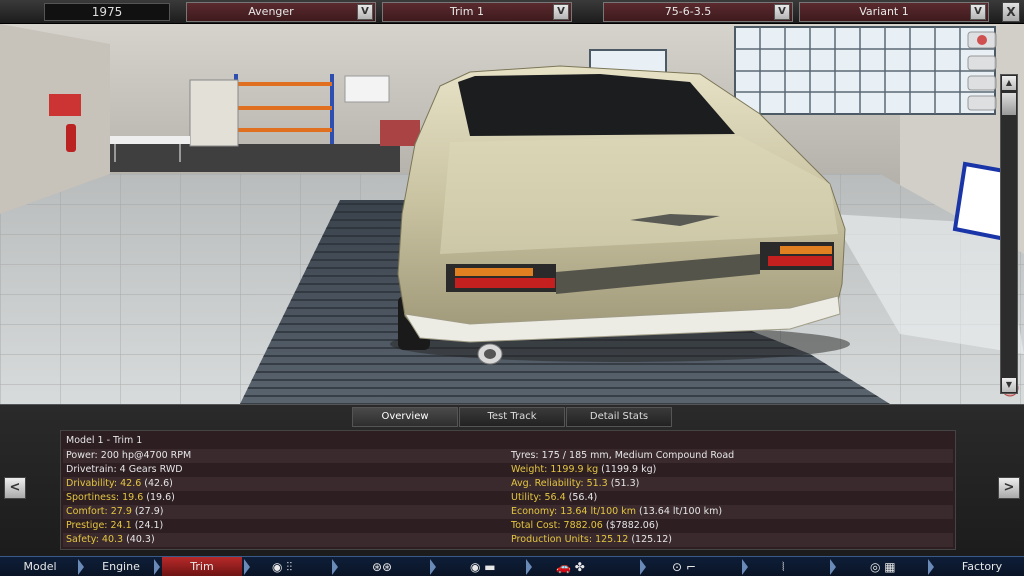 This screenshot has width=1024, height=576. I want to click on engine-dropdown: 75-6-3.5 V, so click(698, 12).